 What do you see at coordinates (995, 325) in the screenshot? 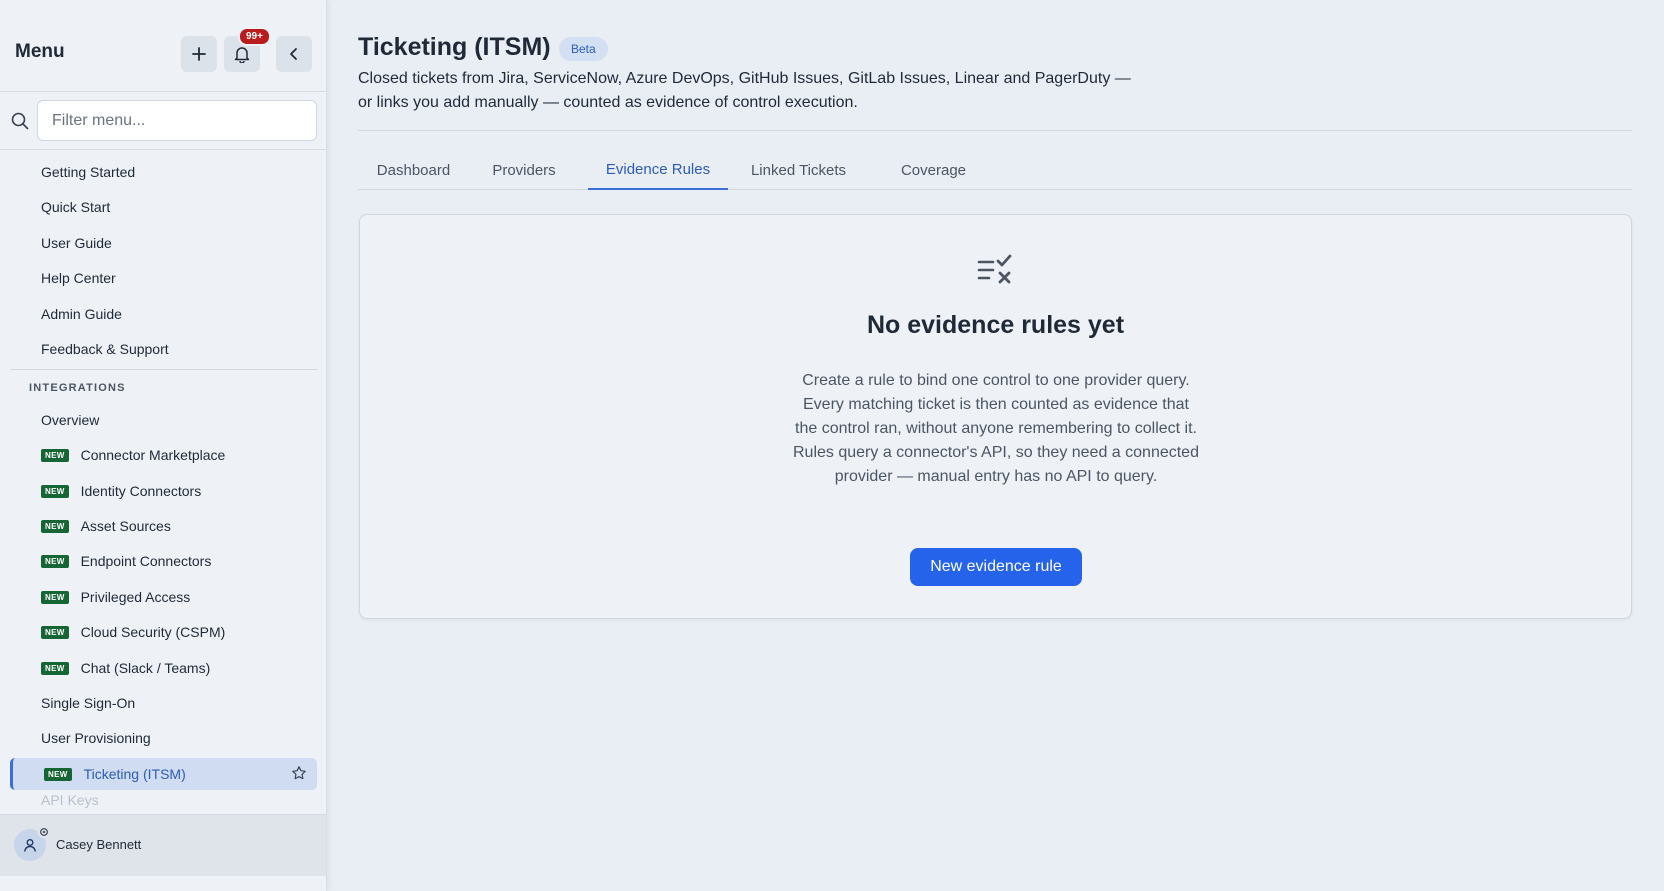
I see `empty-state-title: No evidence rules yet` at bounding box center [995, 325].